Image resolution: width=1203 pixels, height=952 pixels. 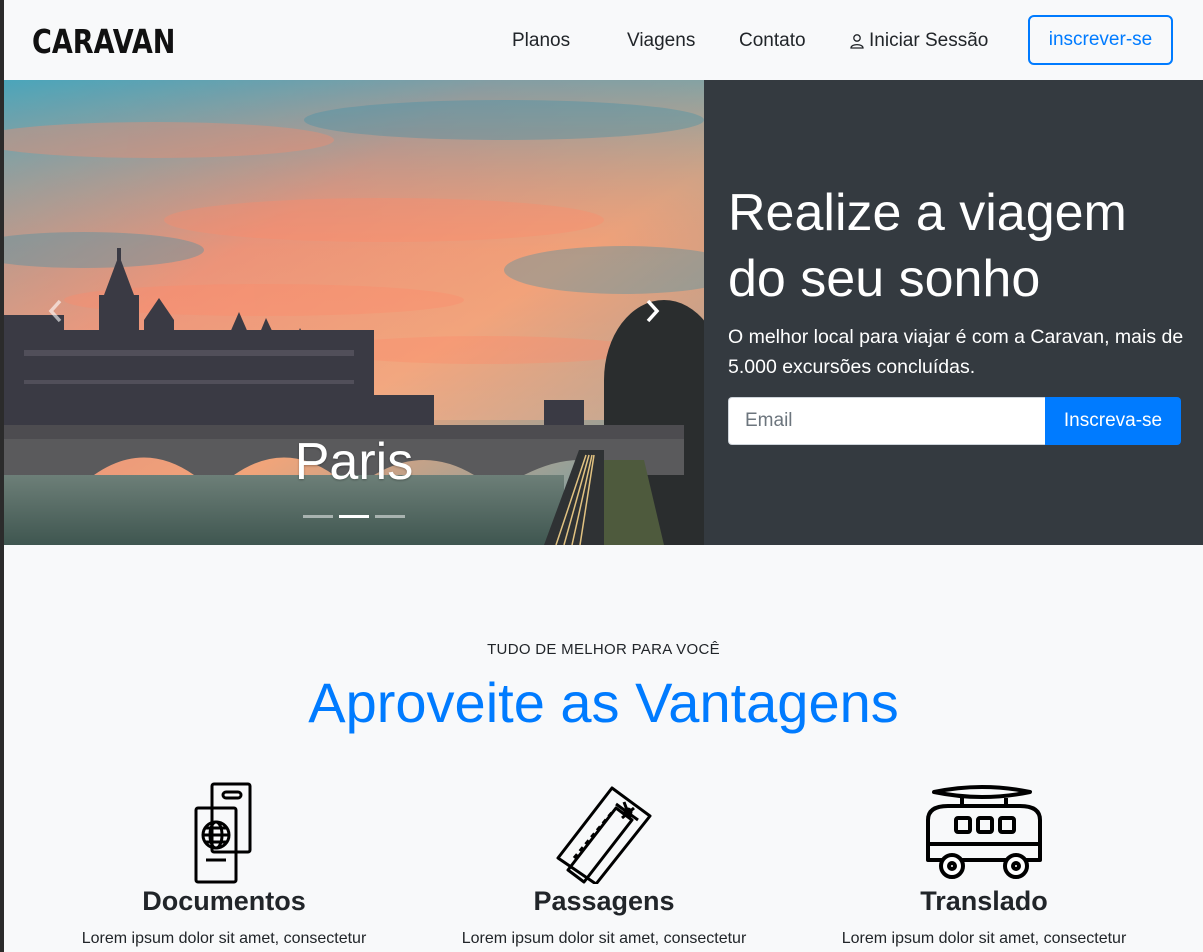 I want to click on passport-icon, so click(x=223, y=833).